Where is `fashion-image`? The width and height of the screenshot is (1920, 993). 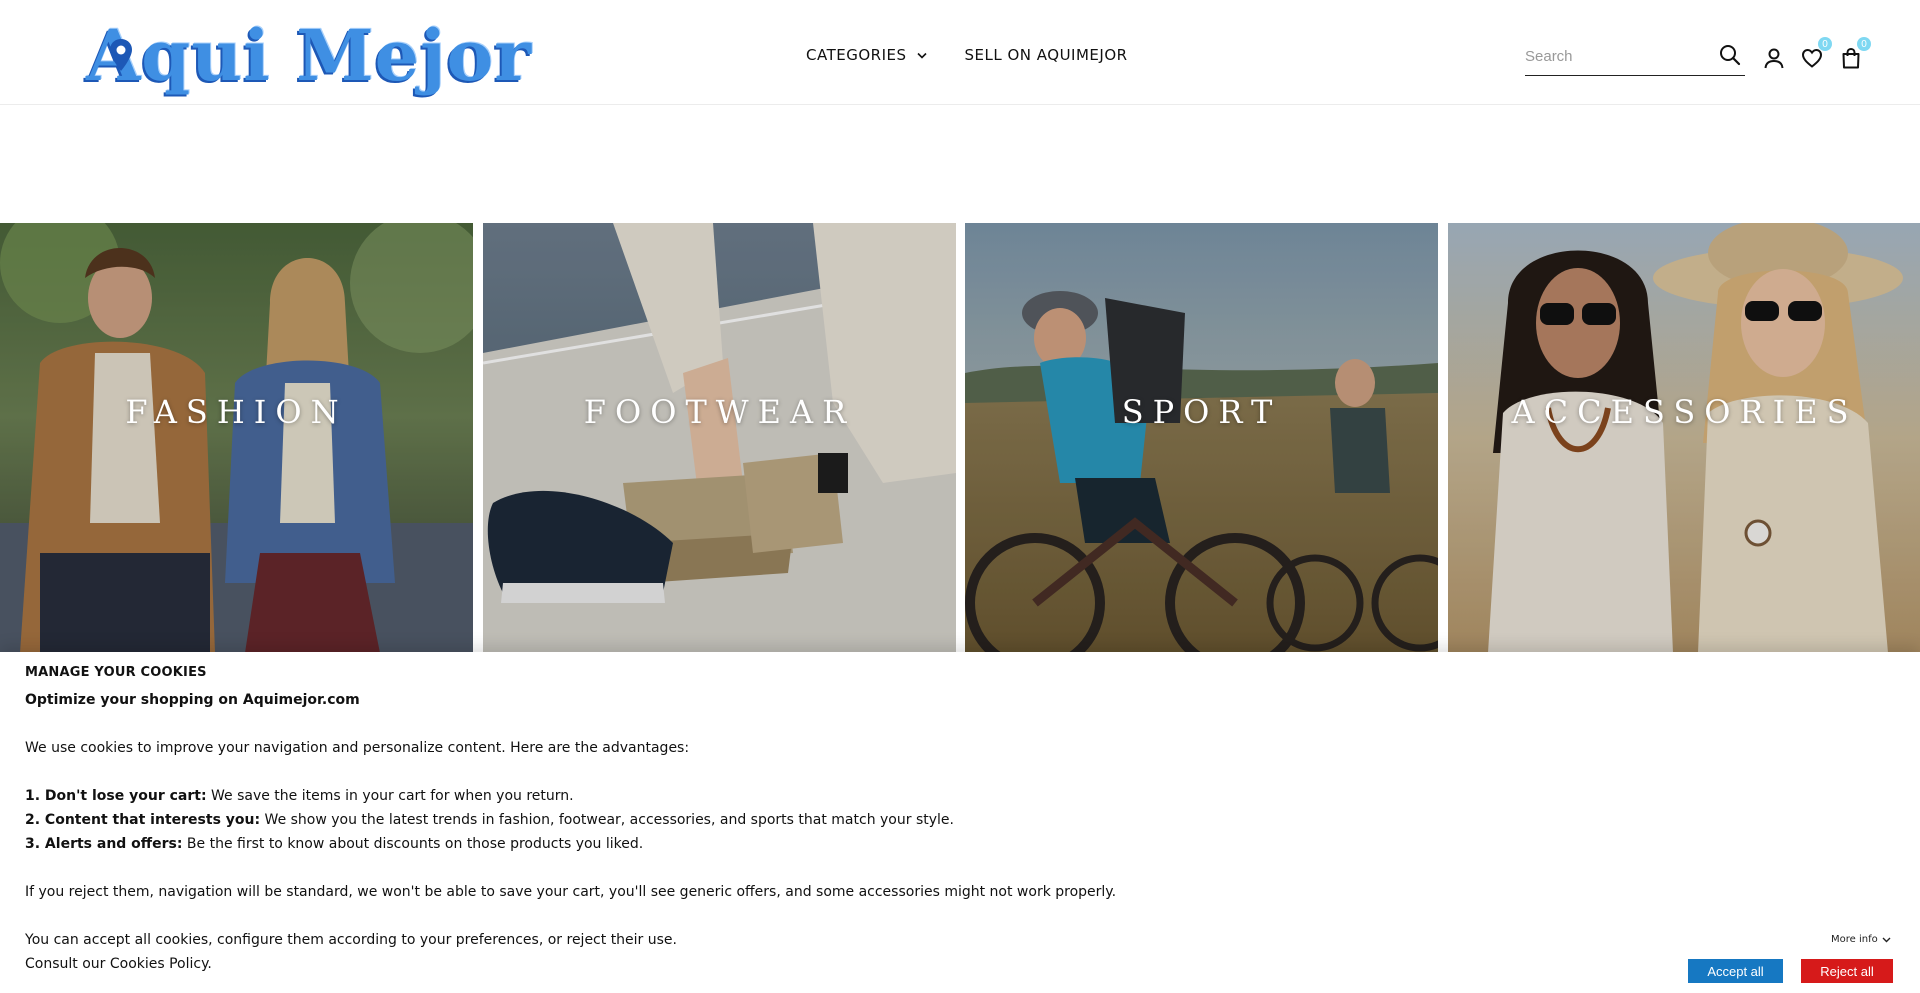 fashion-image is located at coordinates (236, 438).